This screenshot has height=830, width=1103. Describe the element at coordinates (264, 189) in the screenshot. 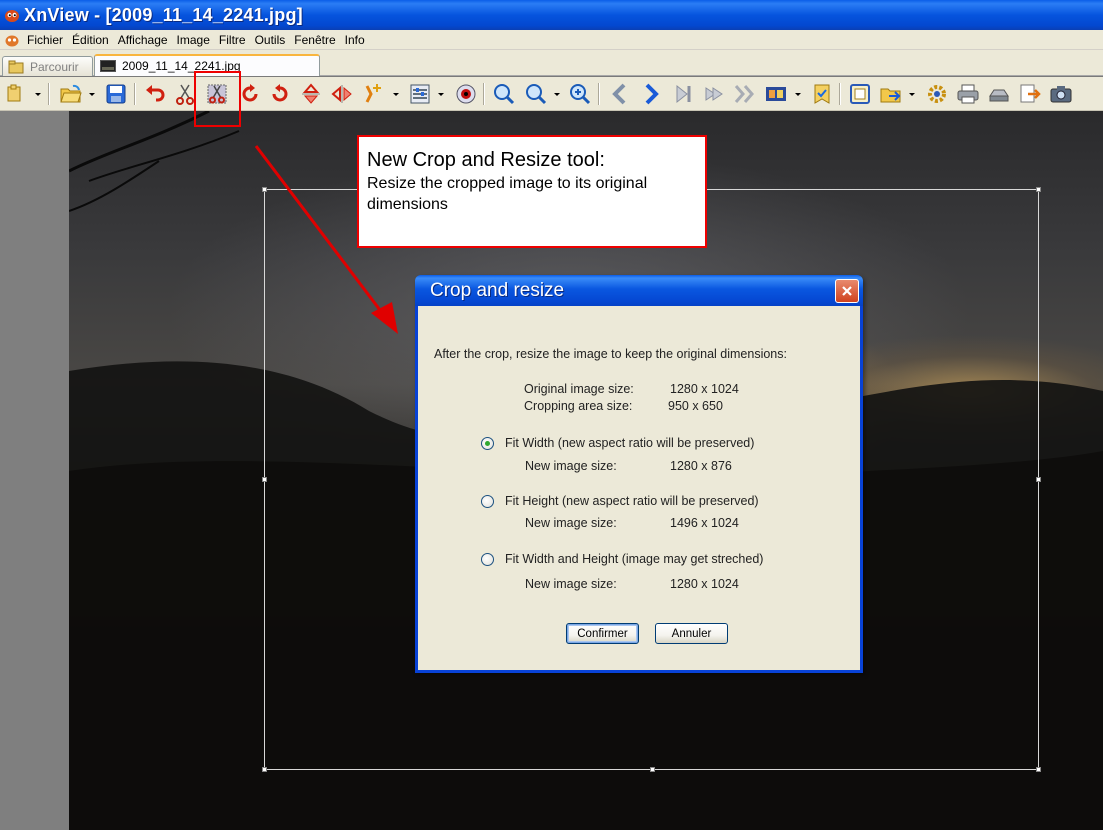

I see `crop-handle-top-left` at that location.